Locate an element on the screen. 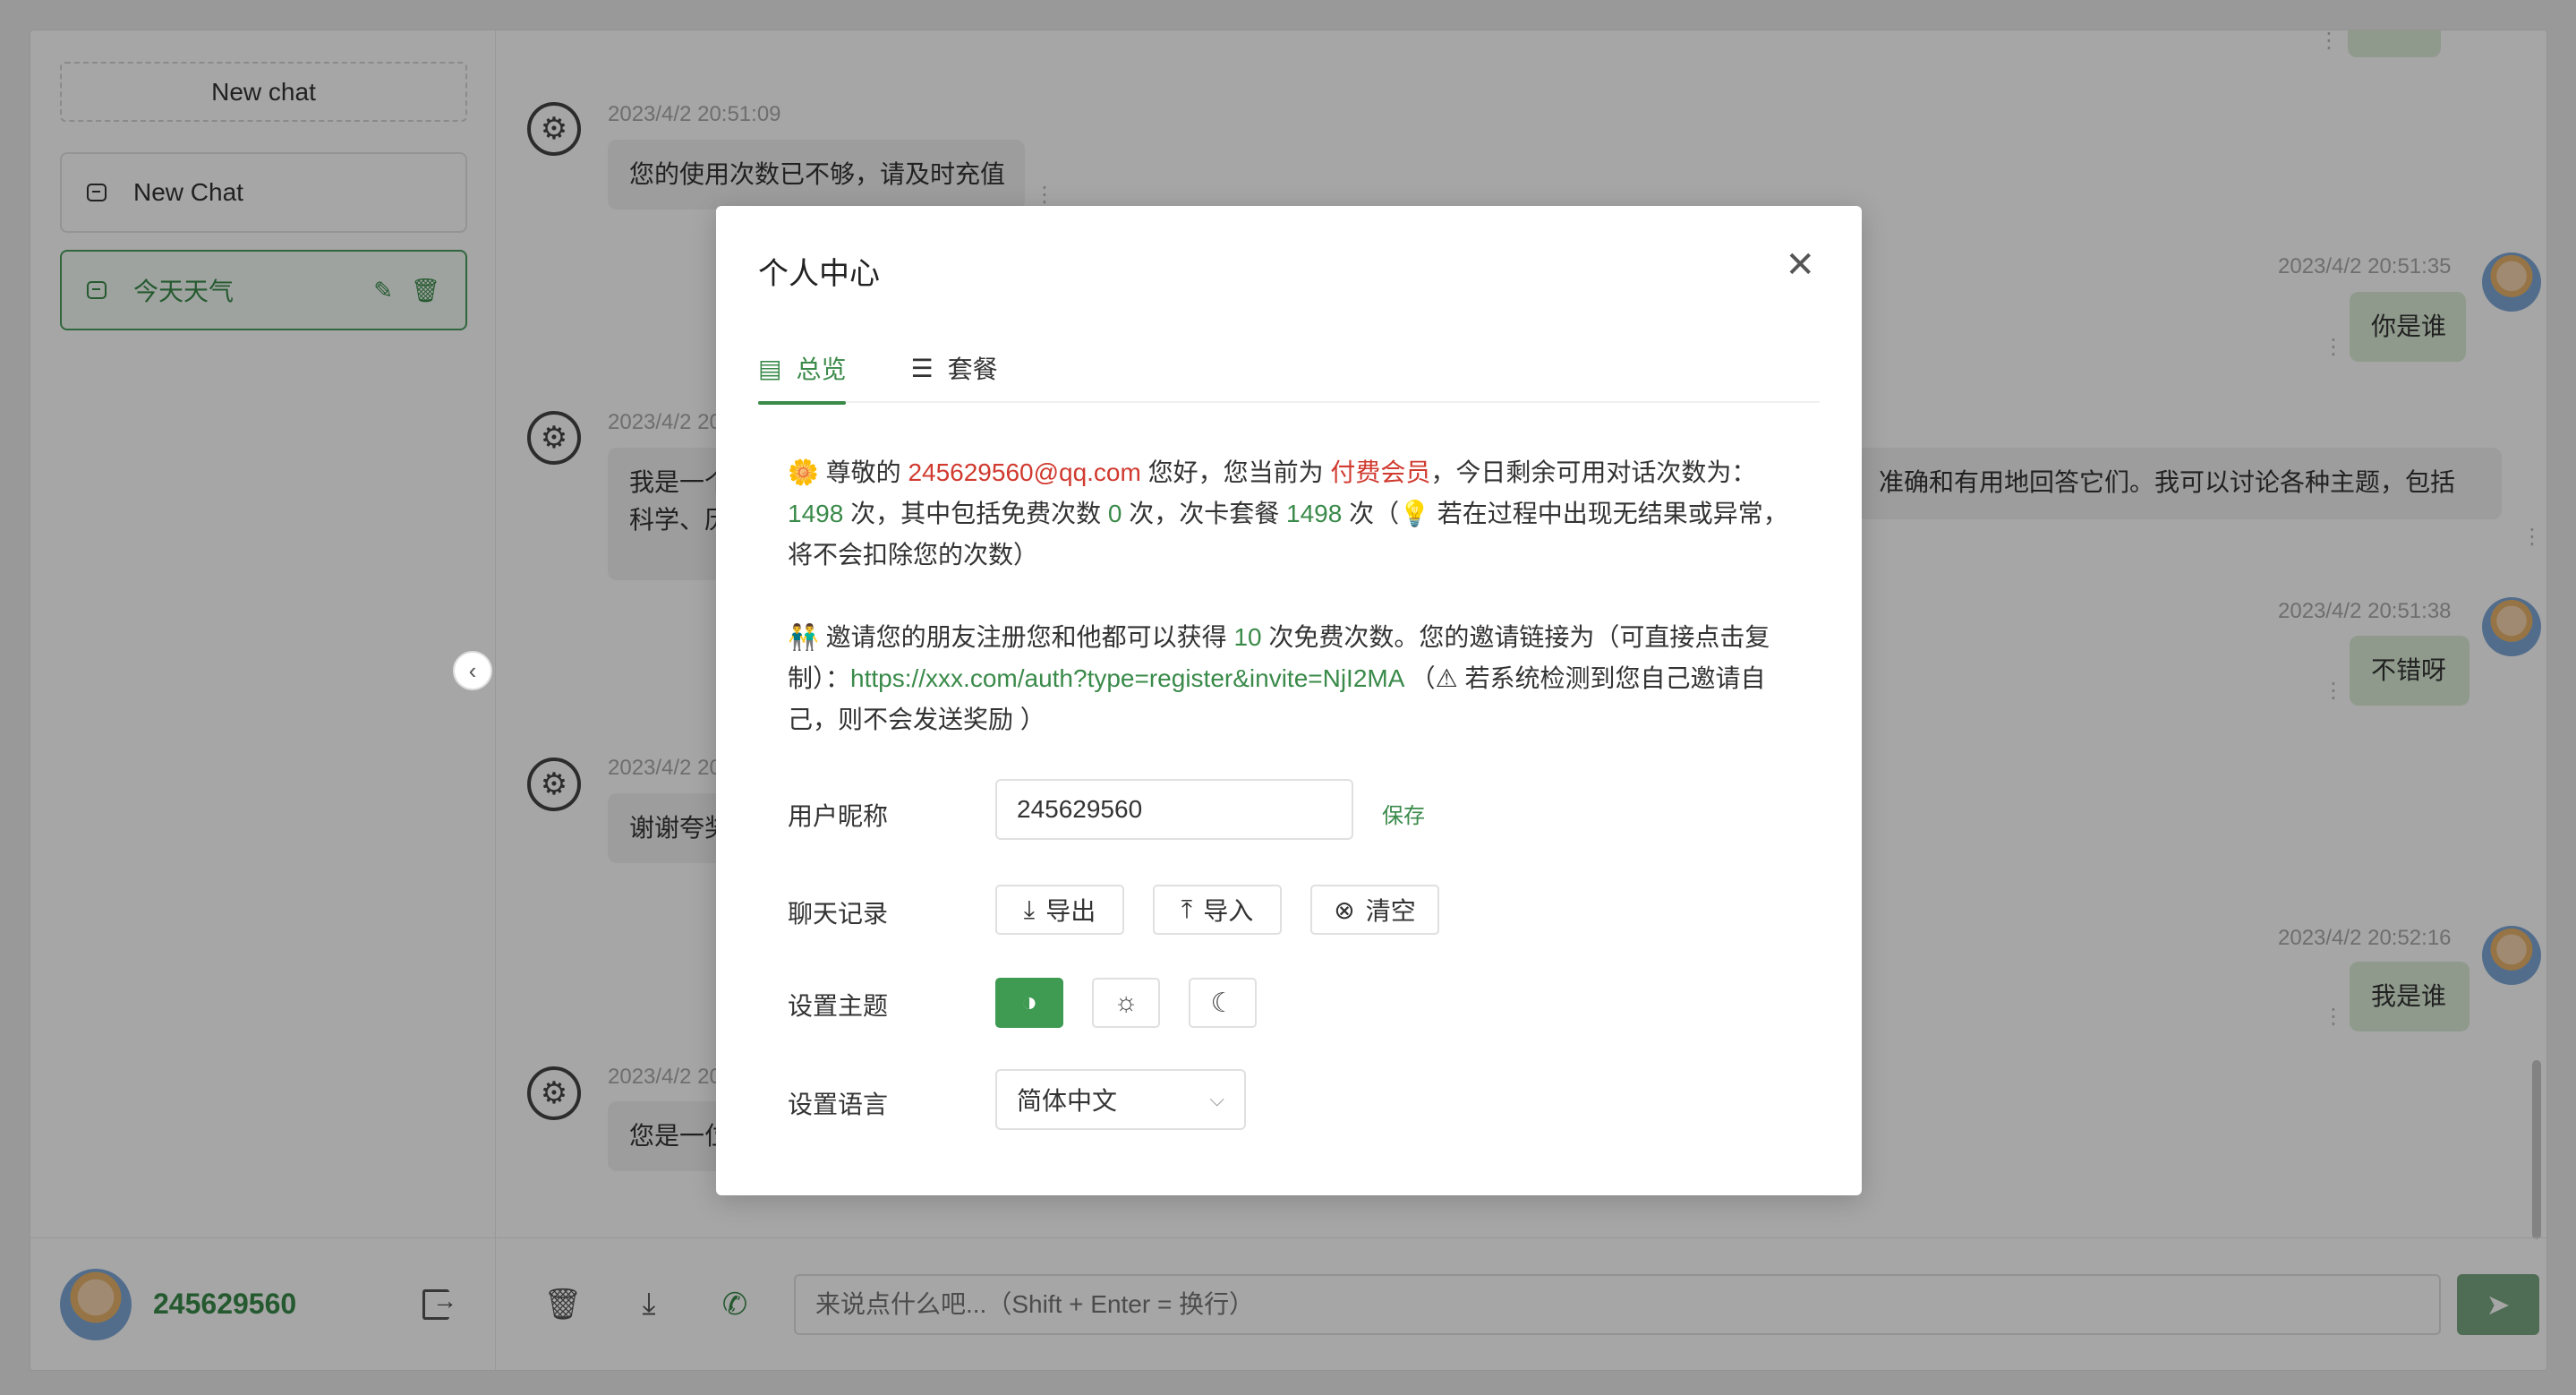 The height and width of the screenshot is (1395, 2576). text: 您好，您当前为 is located at coordinates (1235, 472).